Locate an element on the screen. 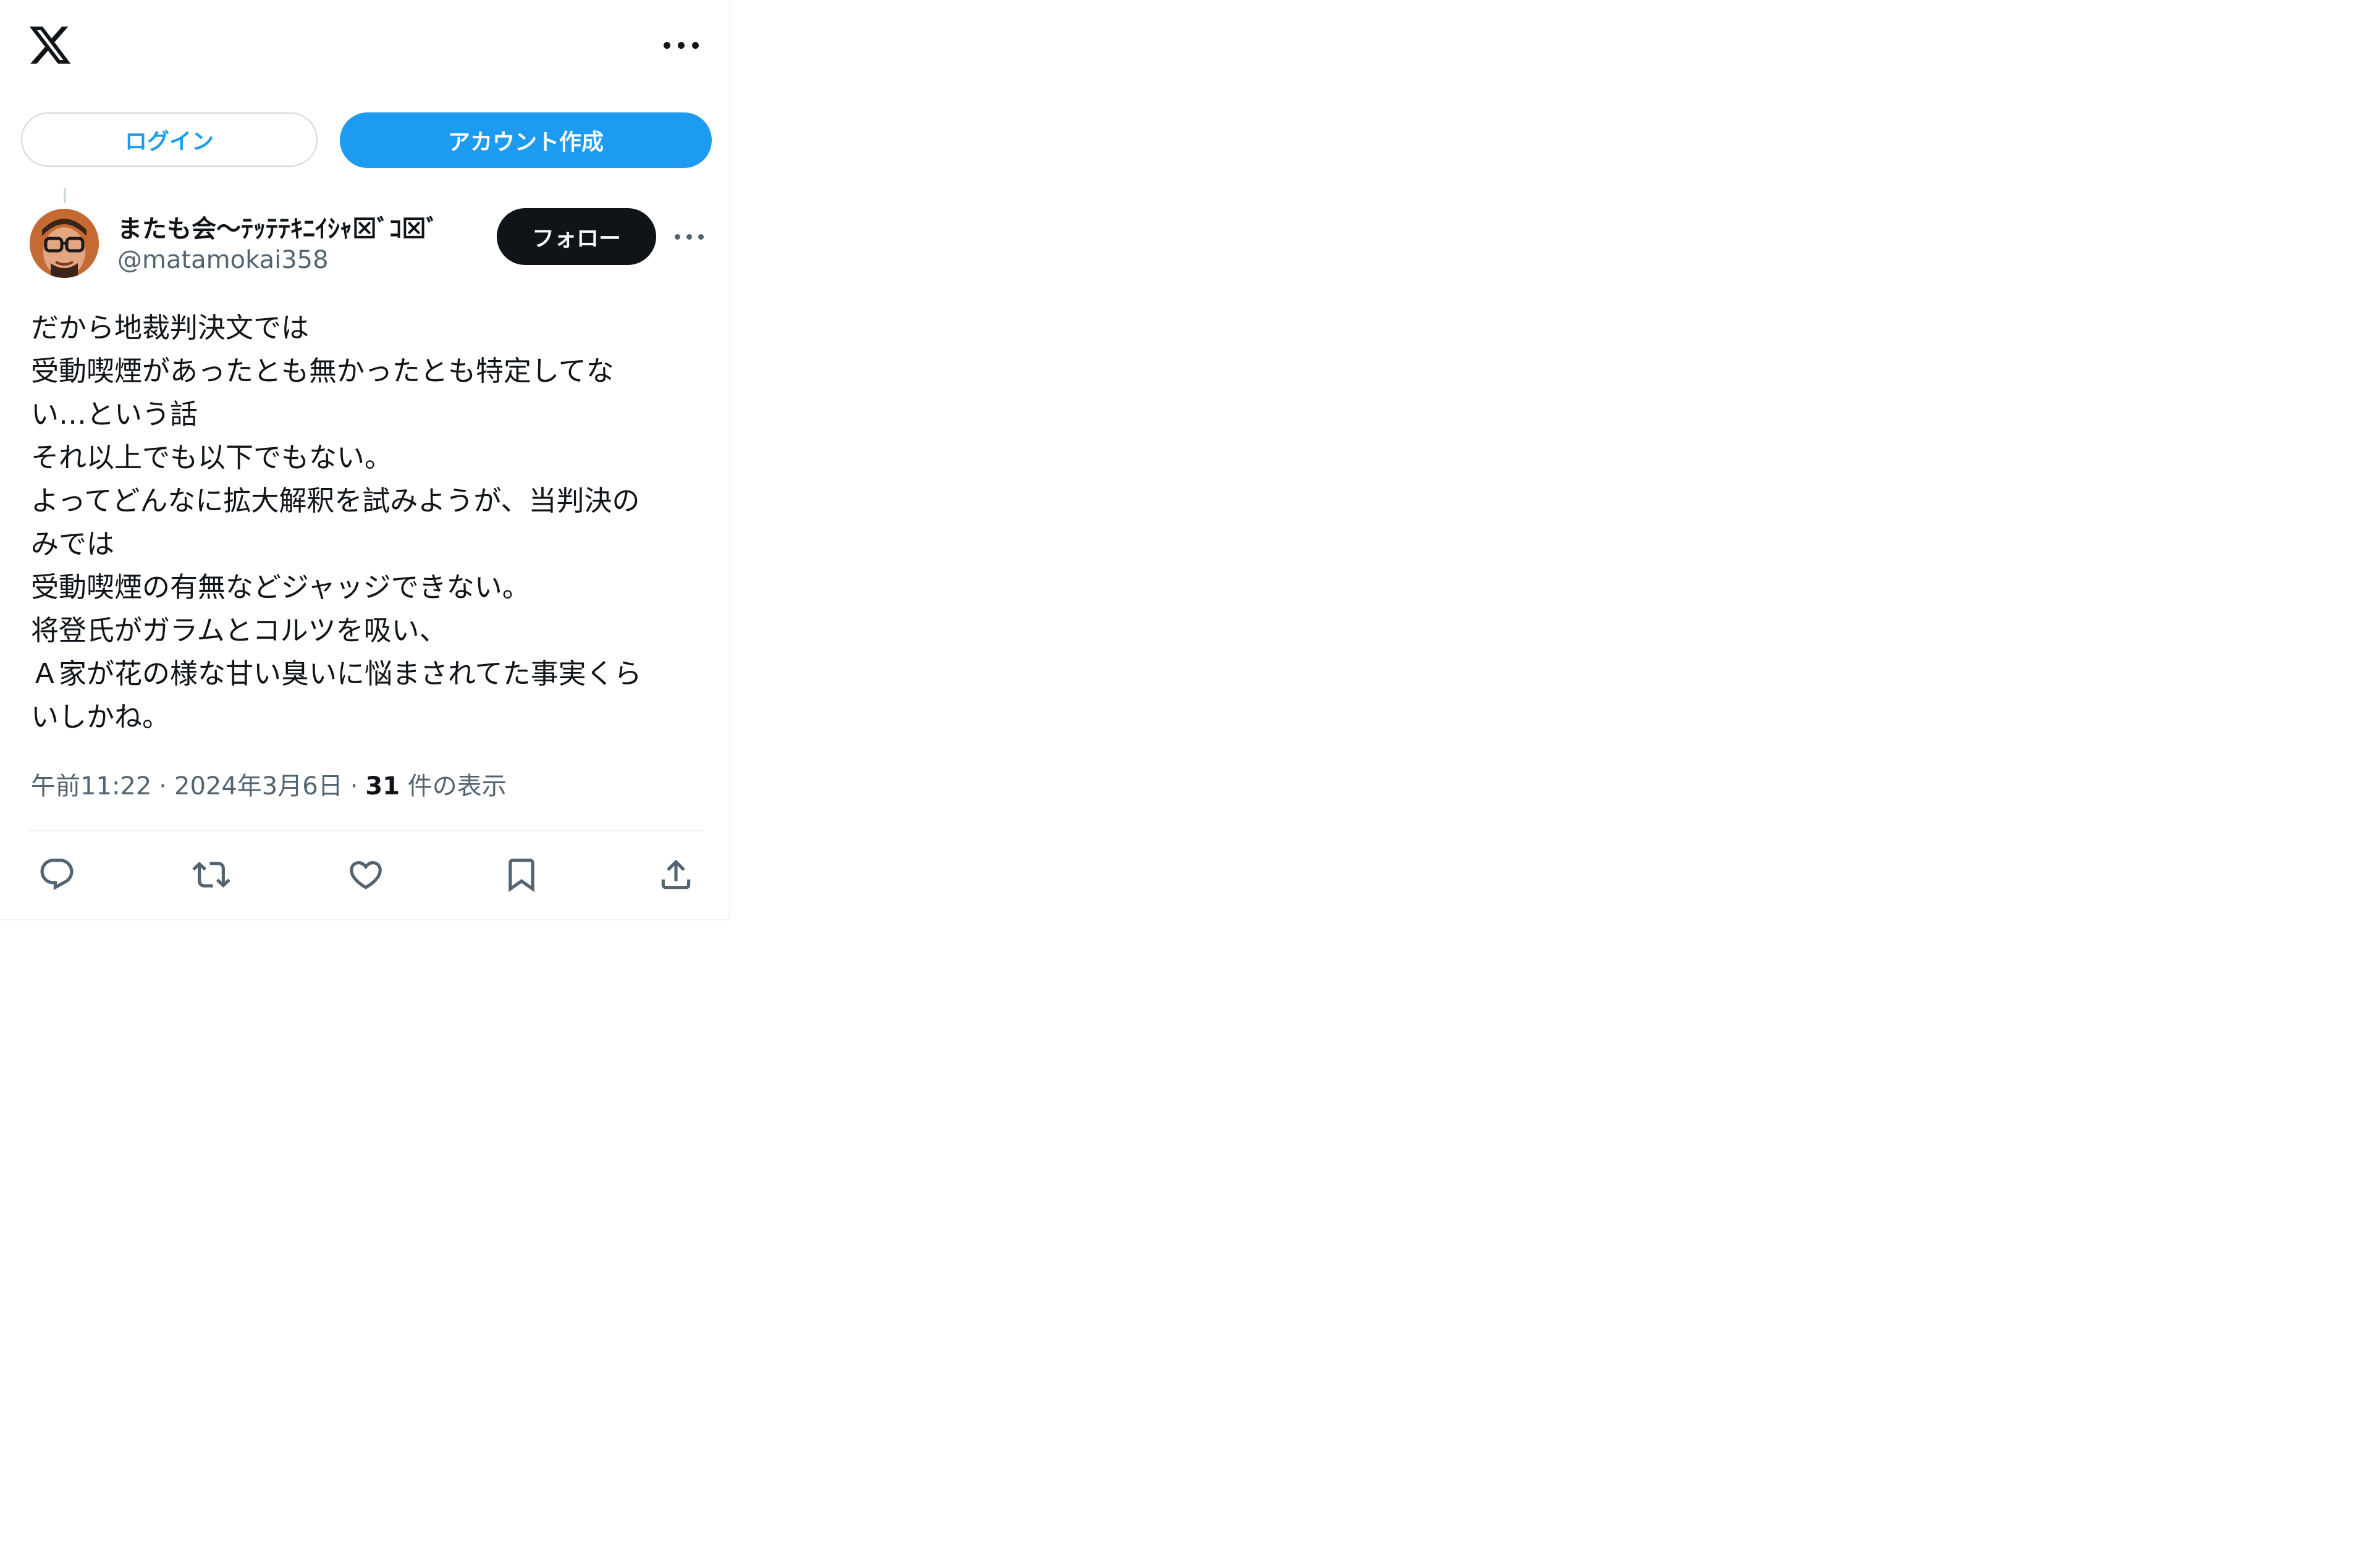 Image resolution: width=2380 pixels, height=1564 pixels. tweet-meta: 午前11:22 · 2024年3月6日 · 31 件の表示 is located at coordinates (269, 784).